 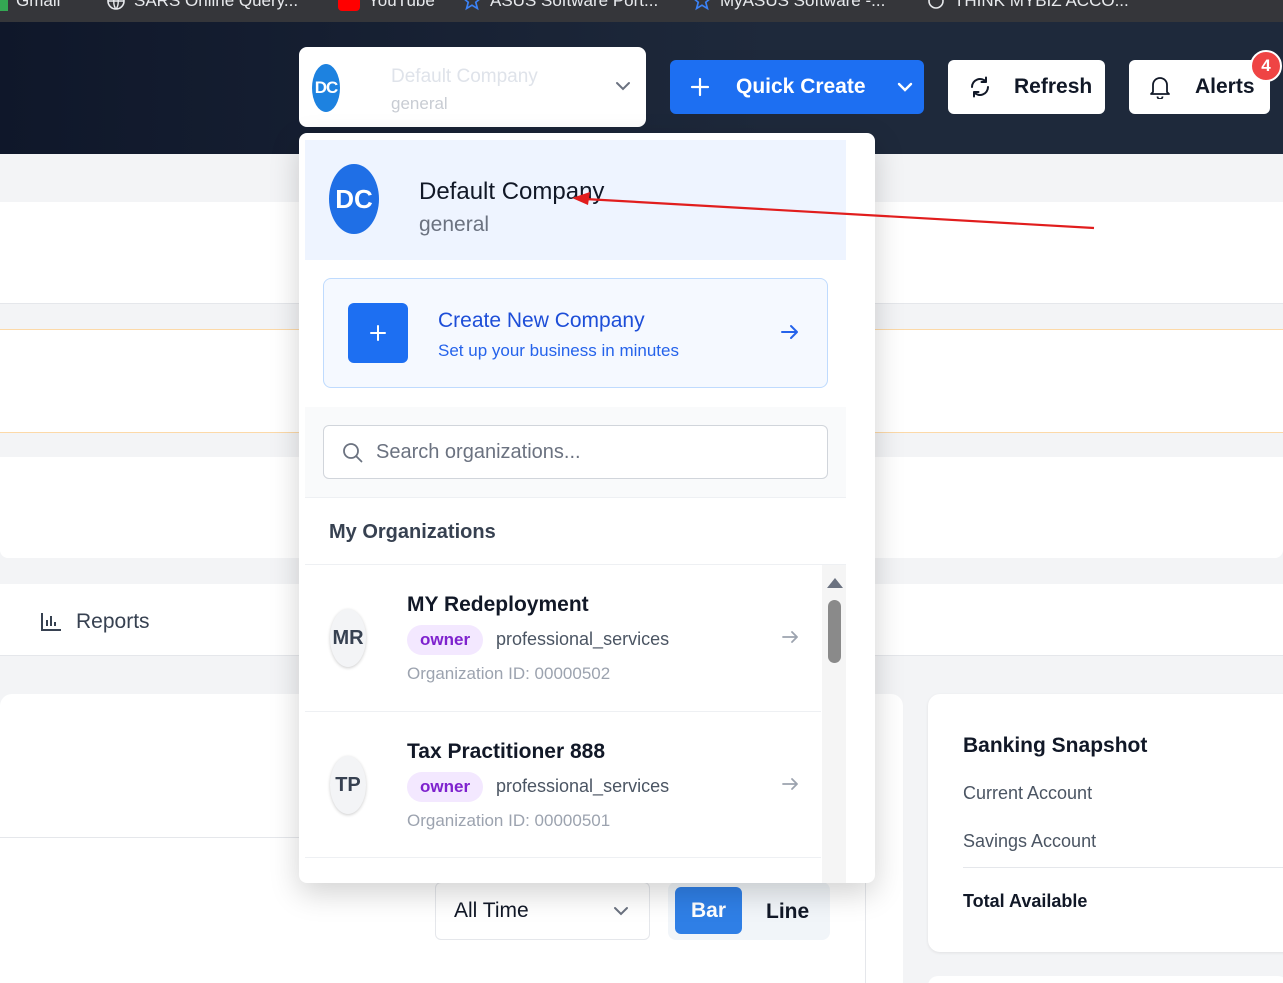 What do you see at coordinates (349, 5) in the screenshot?
I see `youtube-icon` at bounding box center [349, 5].